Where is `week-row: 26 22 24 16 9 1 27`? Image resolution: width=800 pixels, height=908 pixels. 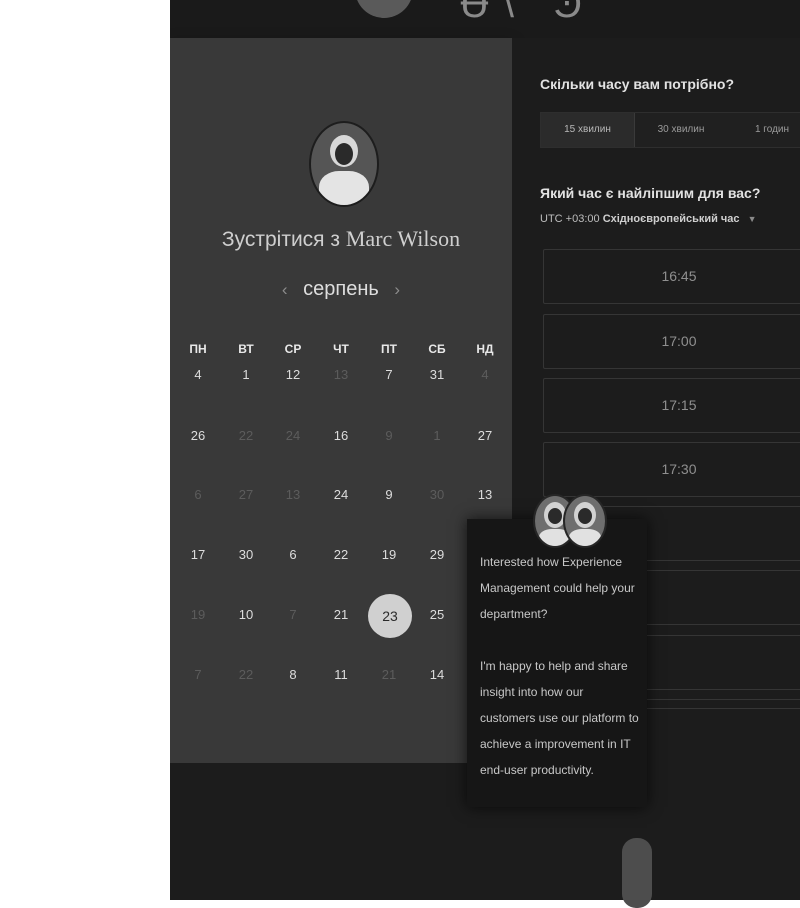 week-row: 26 22 24 16 9 1 27 is located at coordinates (343, 438).